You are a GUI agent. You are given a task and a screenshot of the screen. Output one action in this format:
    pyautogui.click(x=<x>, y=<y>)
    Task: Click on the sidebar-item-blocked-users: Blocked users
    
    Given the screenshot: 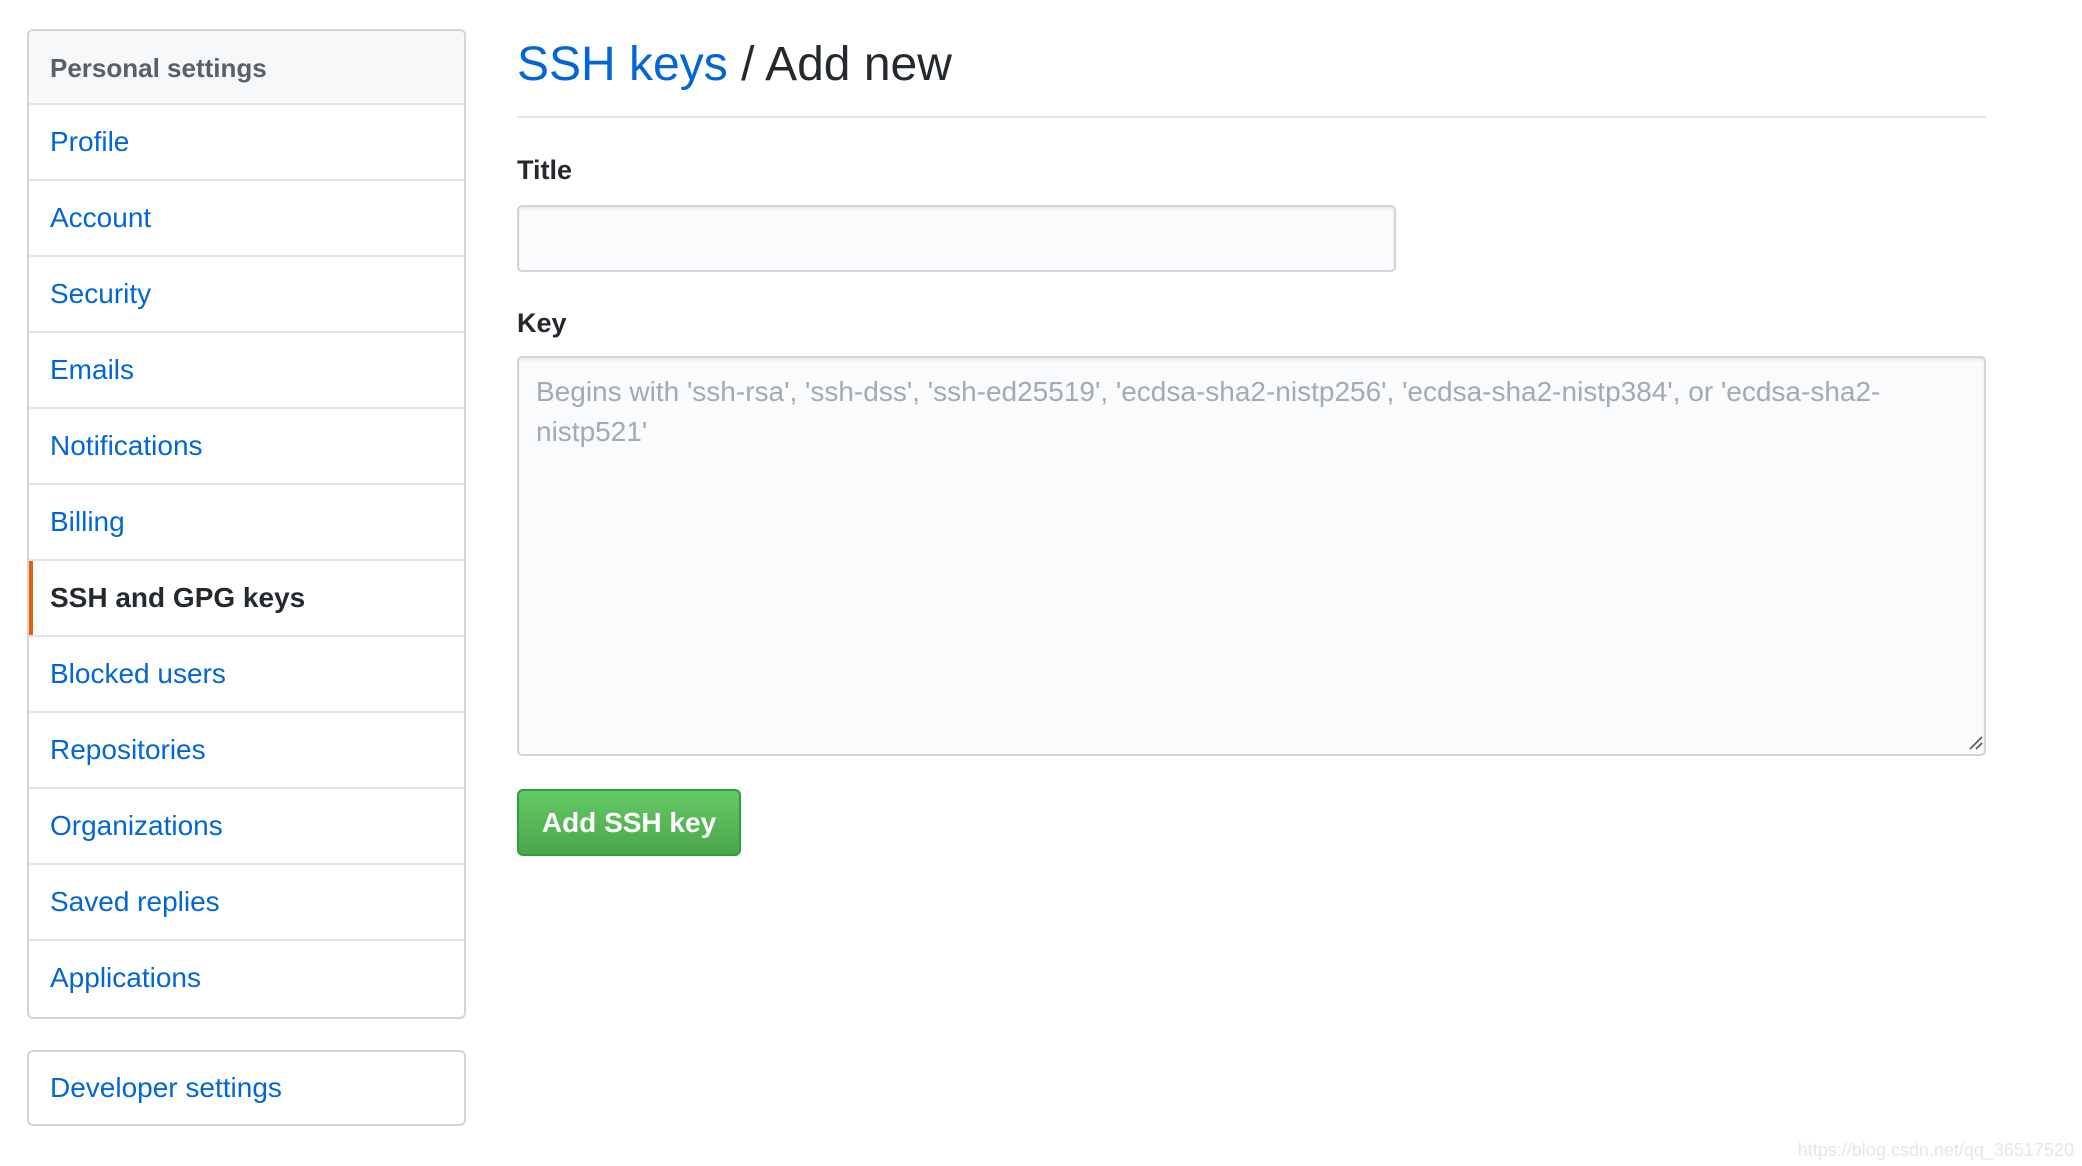 What is the action you would take?
    pyautogui.click(x=246, y=675)
    